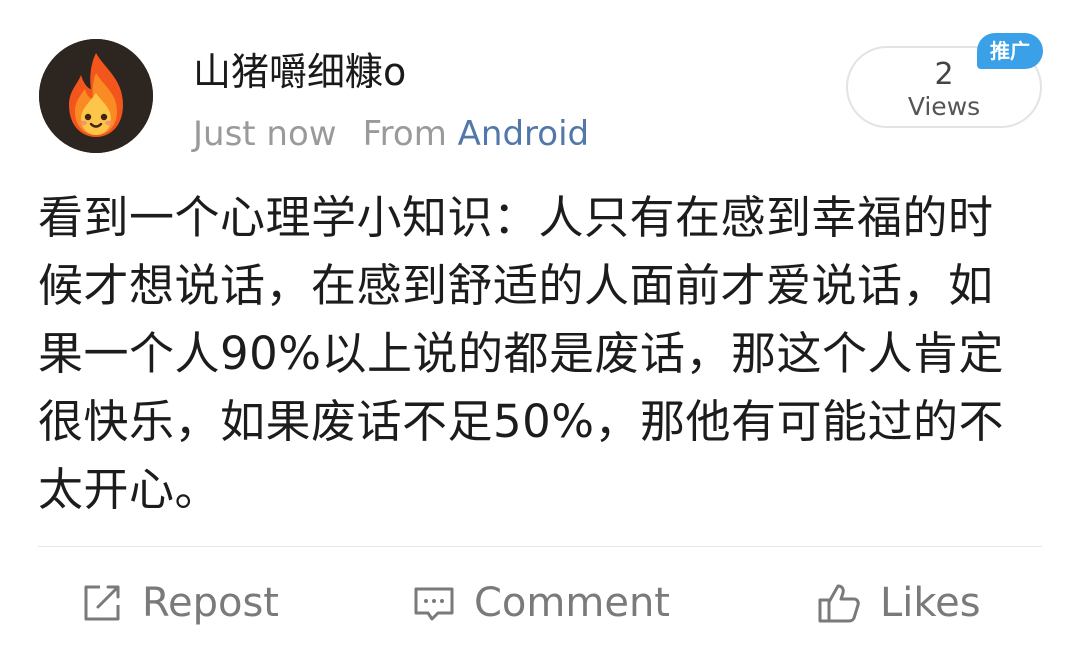 The width and height of the screenshot is (1080, 651). I want to click on comment-icon, so click(434, 603).